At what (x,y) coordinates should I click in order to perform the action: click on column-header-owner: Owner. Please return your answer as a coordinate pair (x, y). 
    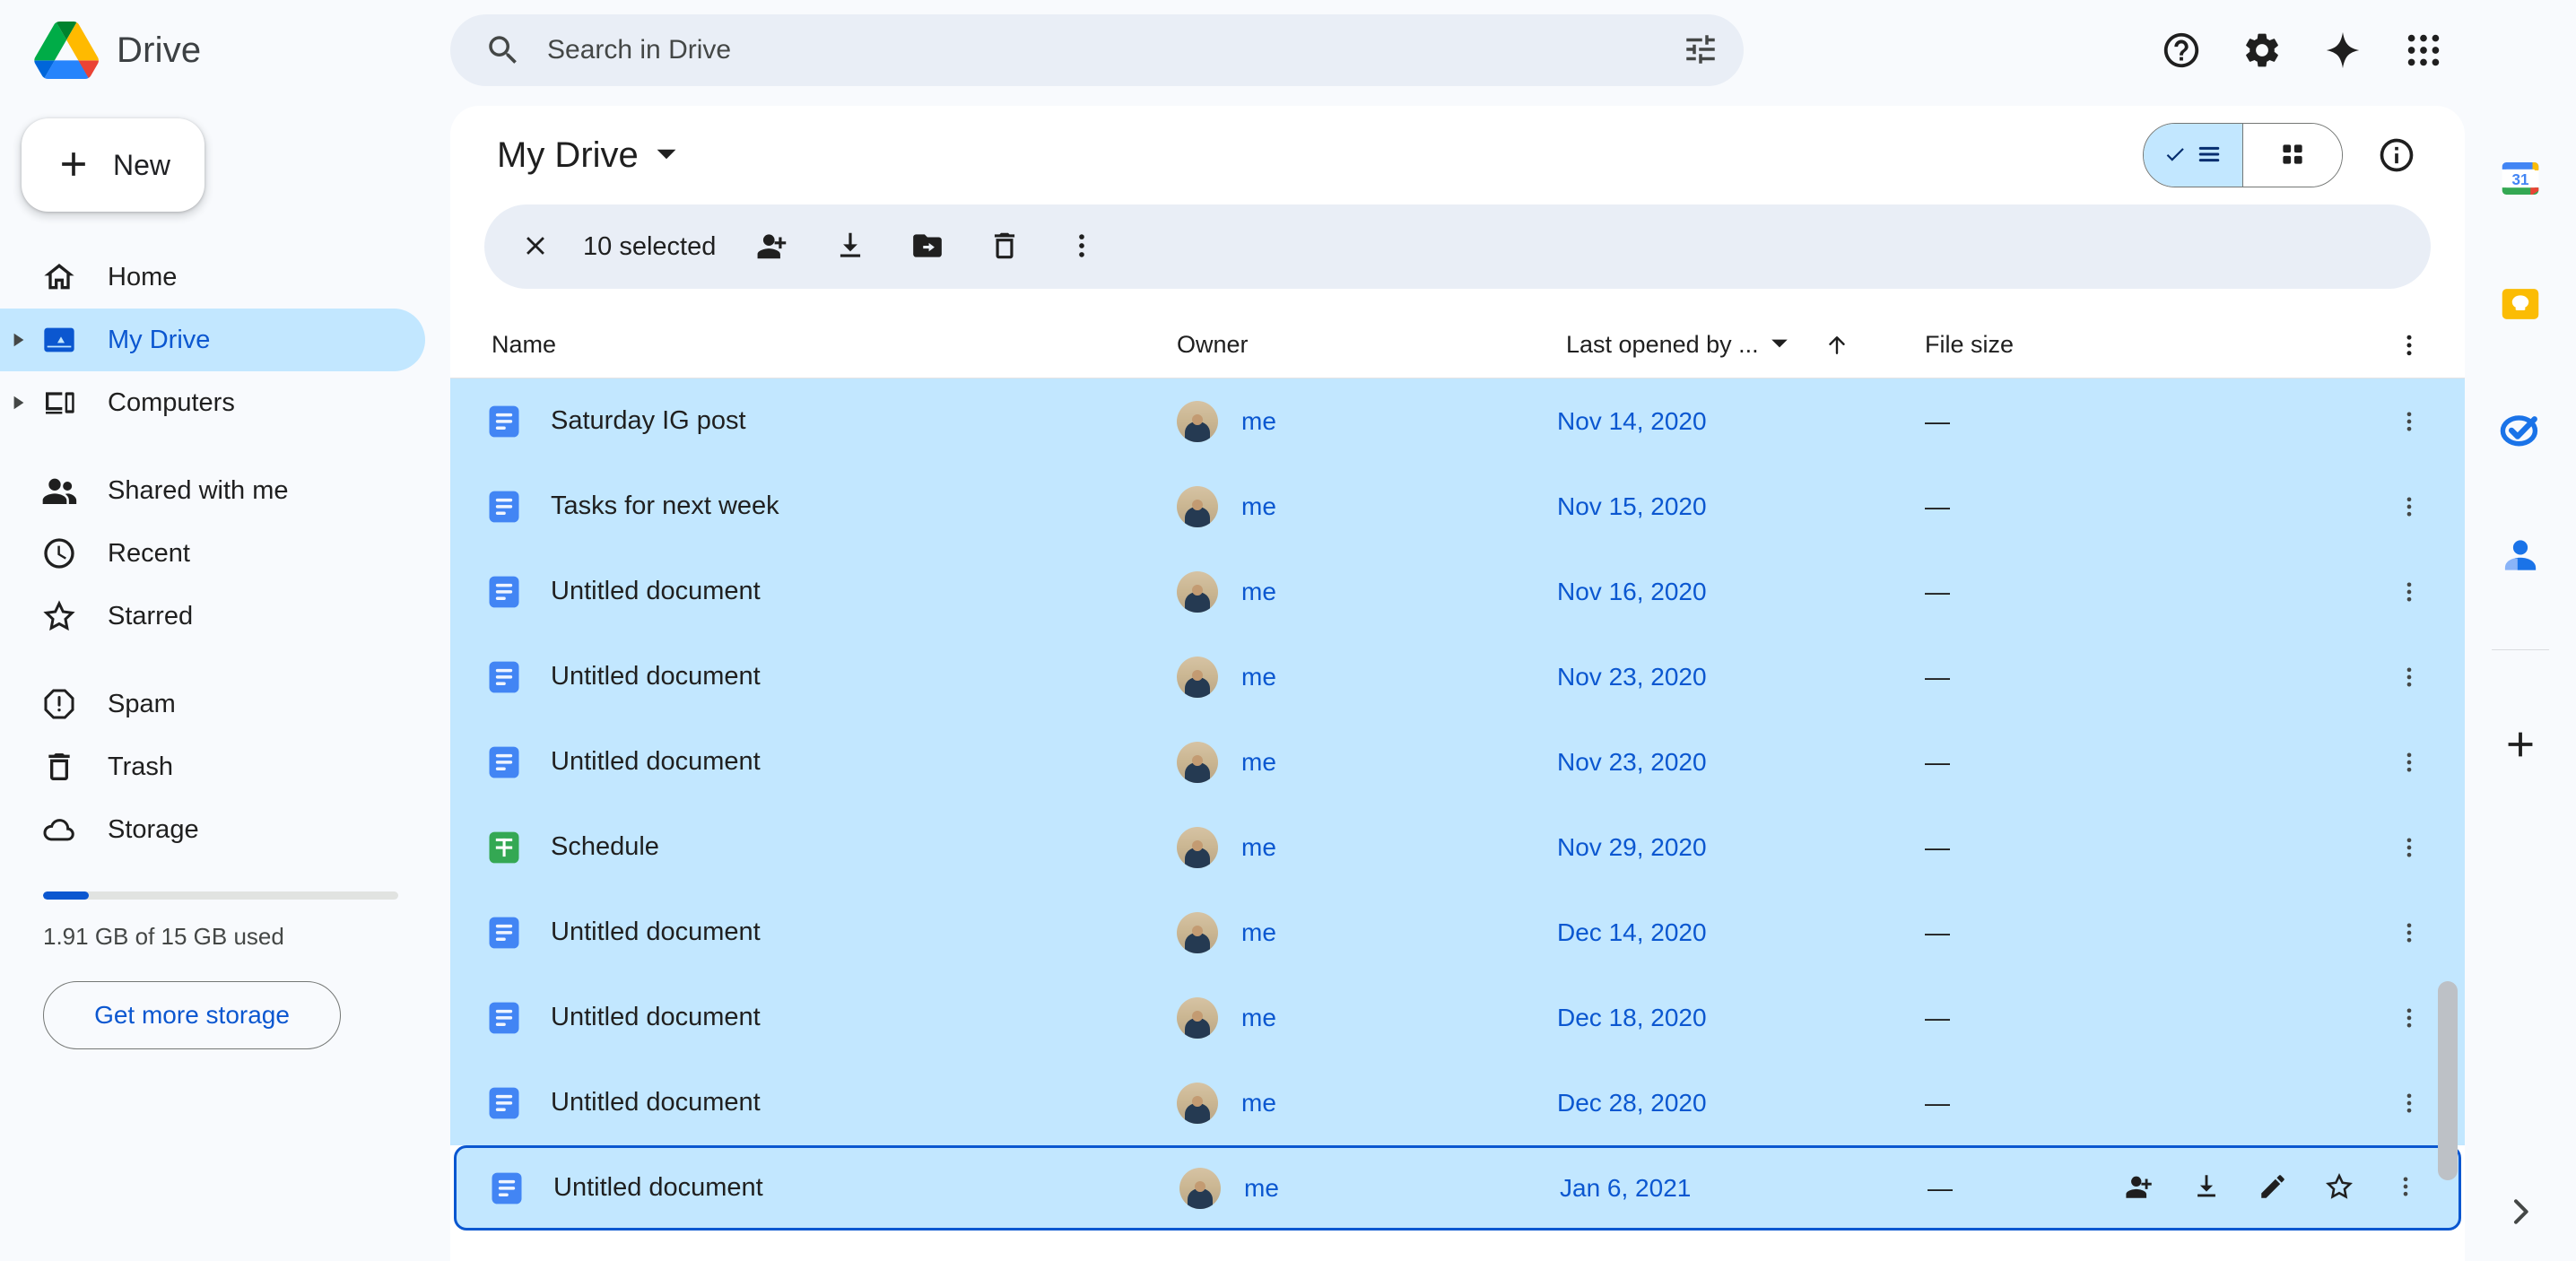
    Looking at the image, I should click on (1367, 345).